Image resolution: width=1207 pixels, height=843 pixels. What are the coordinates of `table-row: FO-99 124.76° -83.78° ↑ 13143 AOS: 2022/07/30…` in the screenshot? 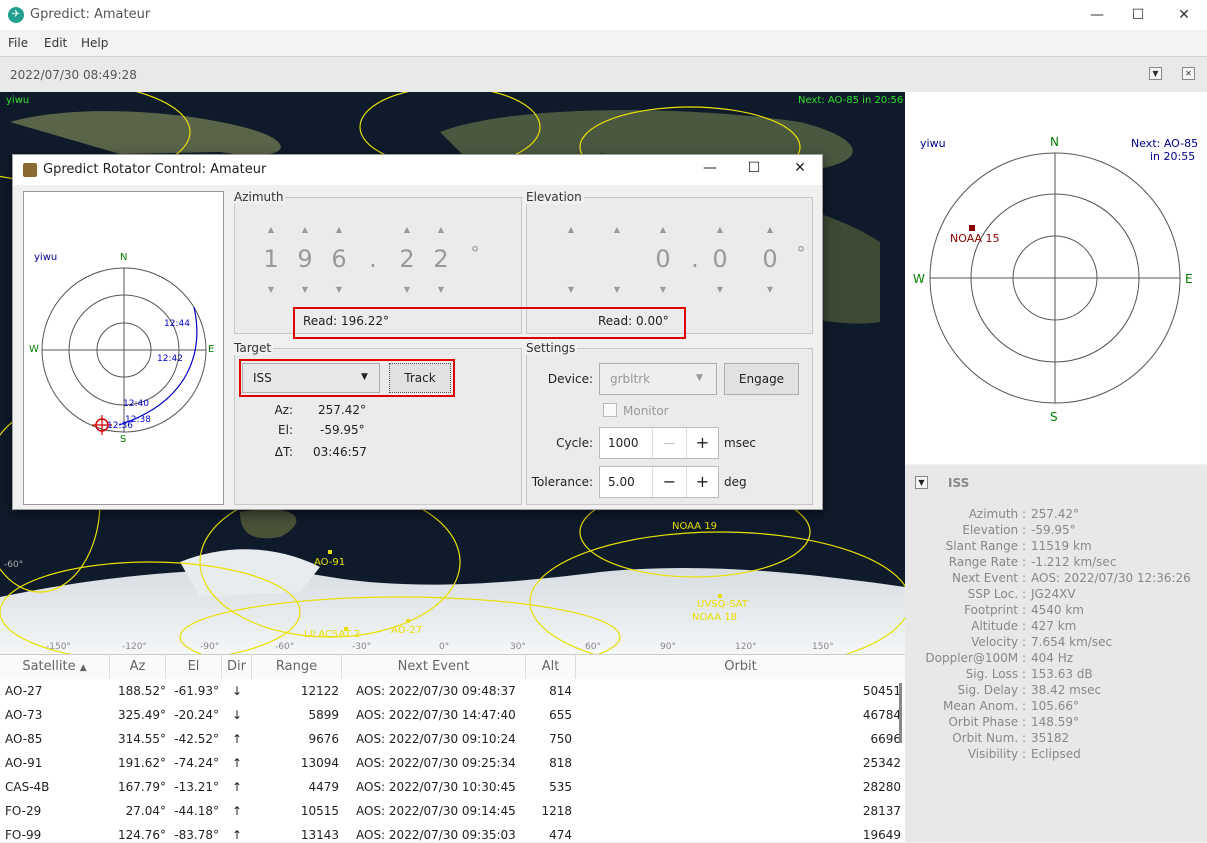 It's located at (450, 833).